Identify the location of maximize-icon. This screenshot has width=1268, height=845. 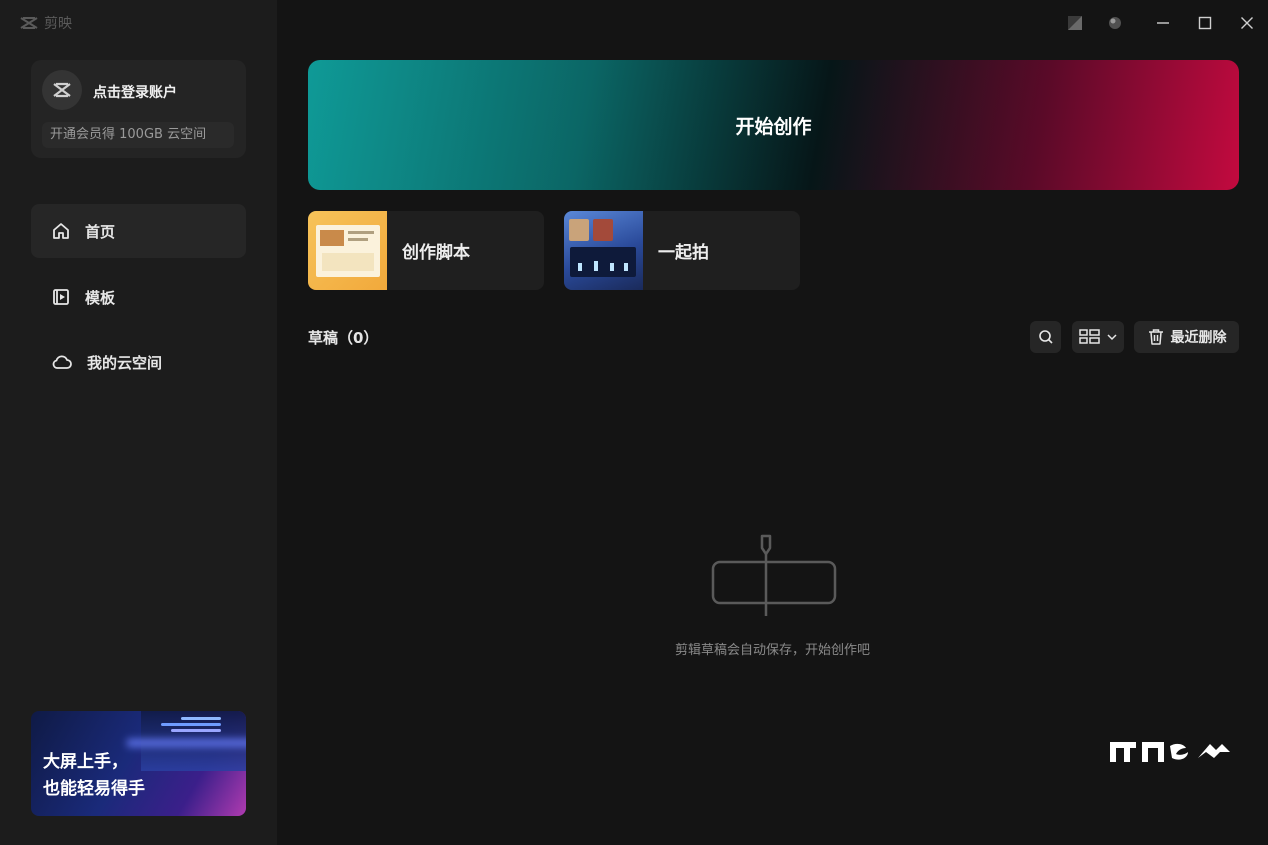
(1205, 23).